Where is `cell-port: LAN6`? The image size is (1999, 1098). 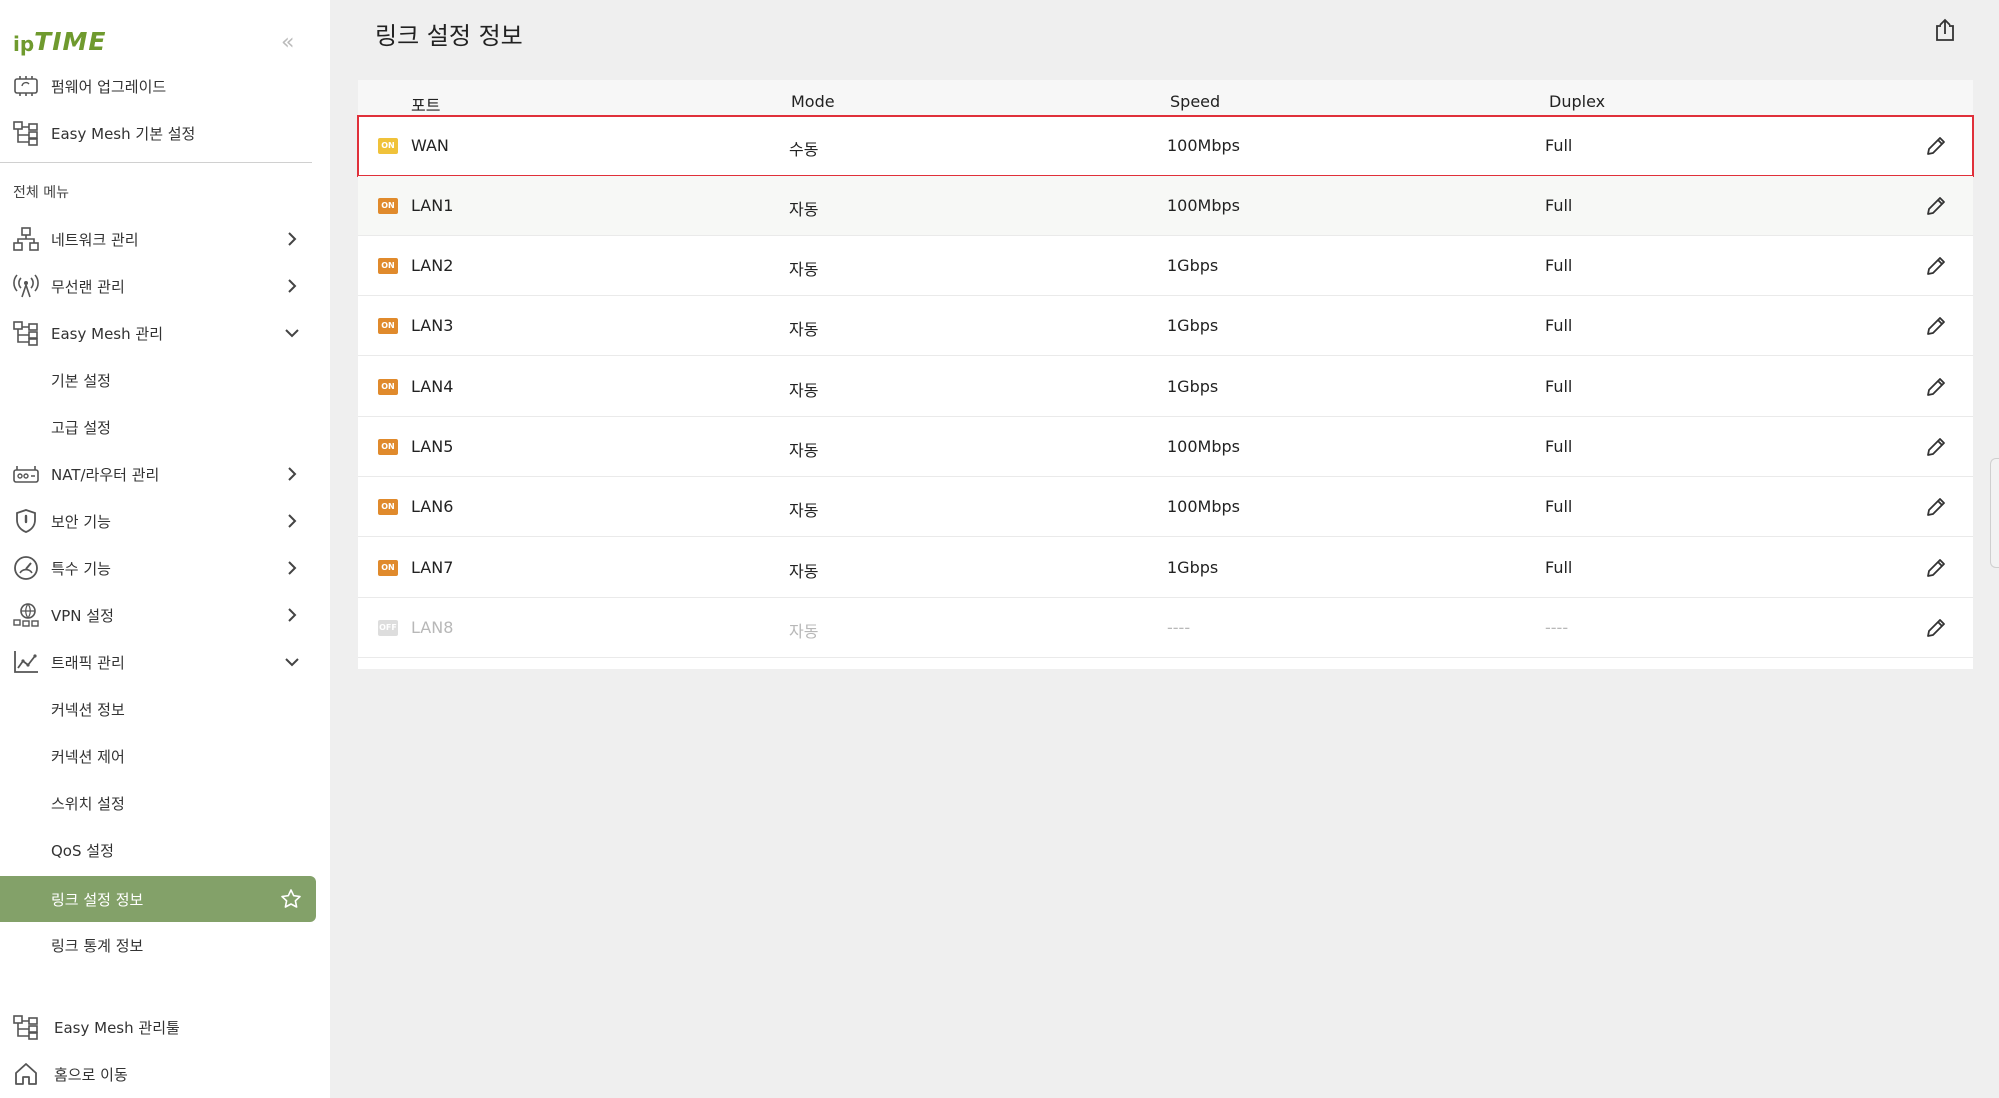 cell-port: LAN6 is located at coordinates (432, 506).